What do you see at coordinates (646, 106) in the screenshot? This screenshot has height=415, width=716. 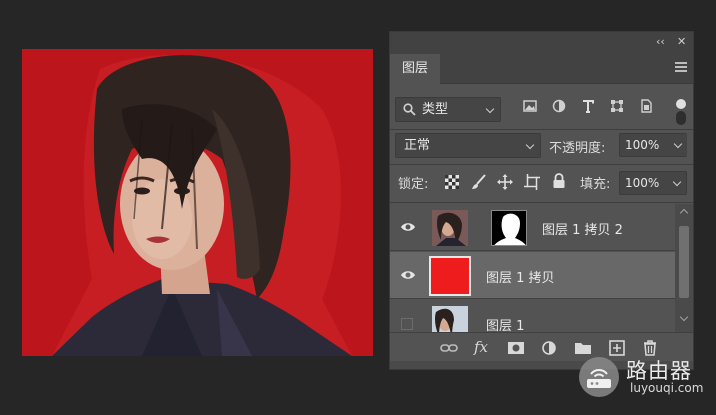 I see `smart-object-filter-icon` at bounding box center [646, 106].